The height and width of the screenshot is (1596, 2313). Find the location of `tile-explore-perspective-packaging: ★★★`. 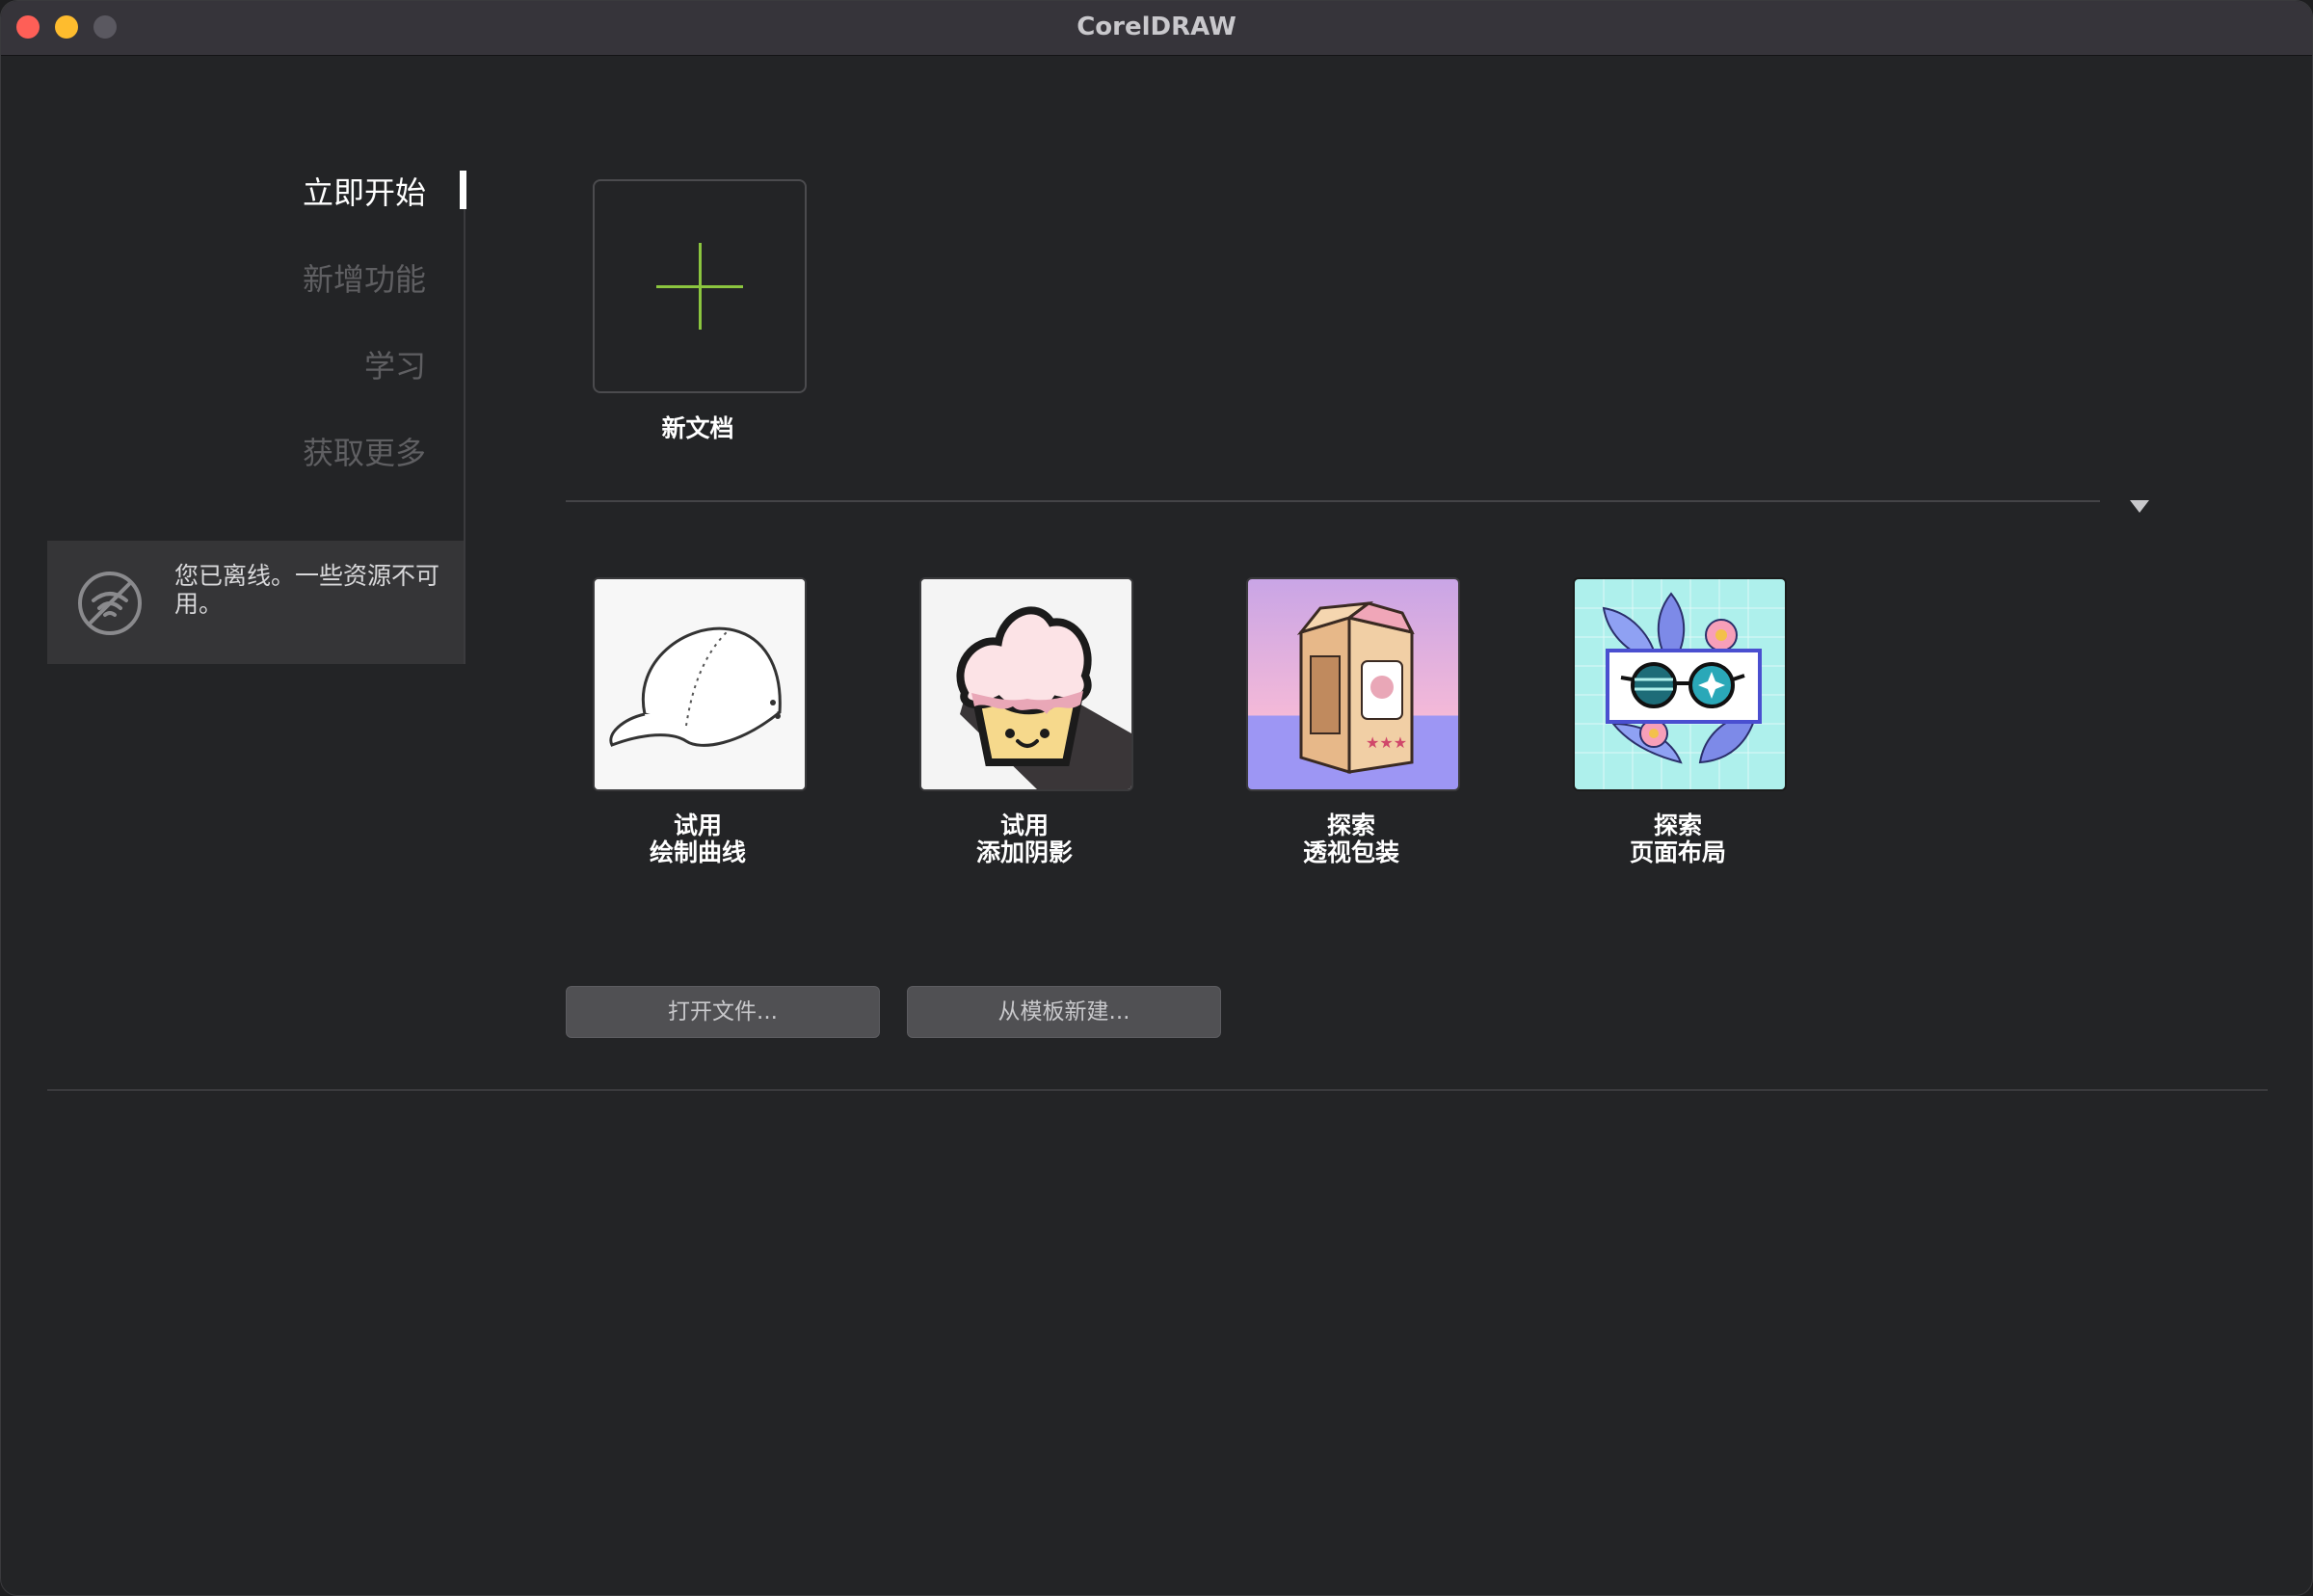

tile-explore-perspective-packaging: ★★★ is located at coordinates (1353, 684).